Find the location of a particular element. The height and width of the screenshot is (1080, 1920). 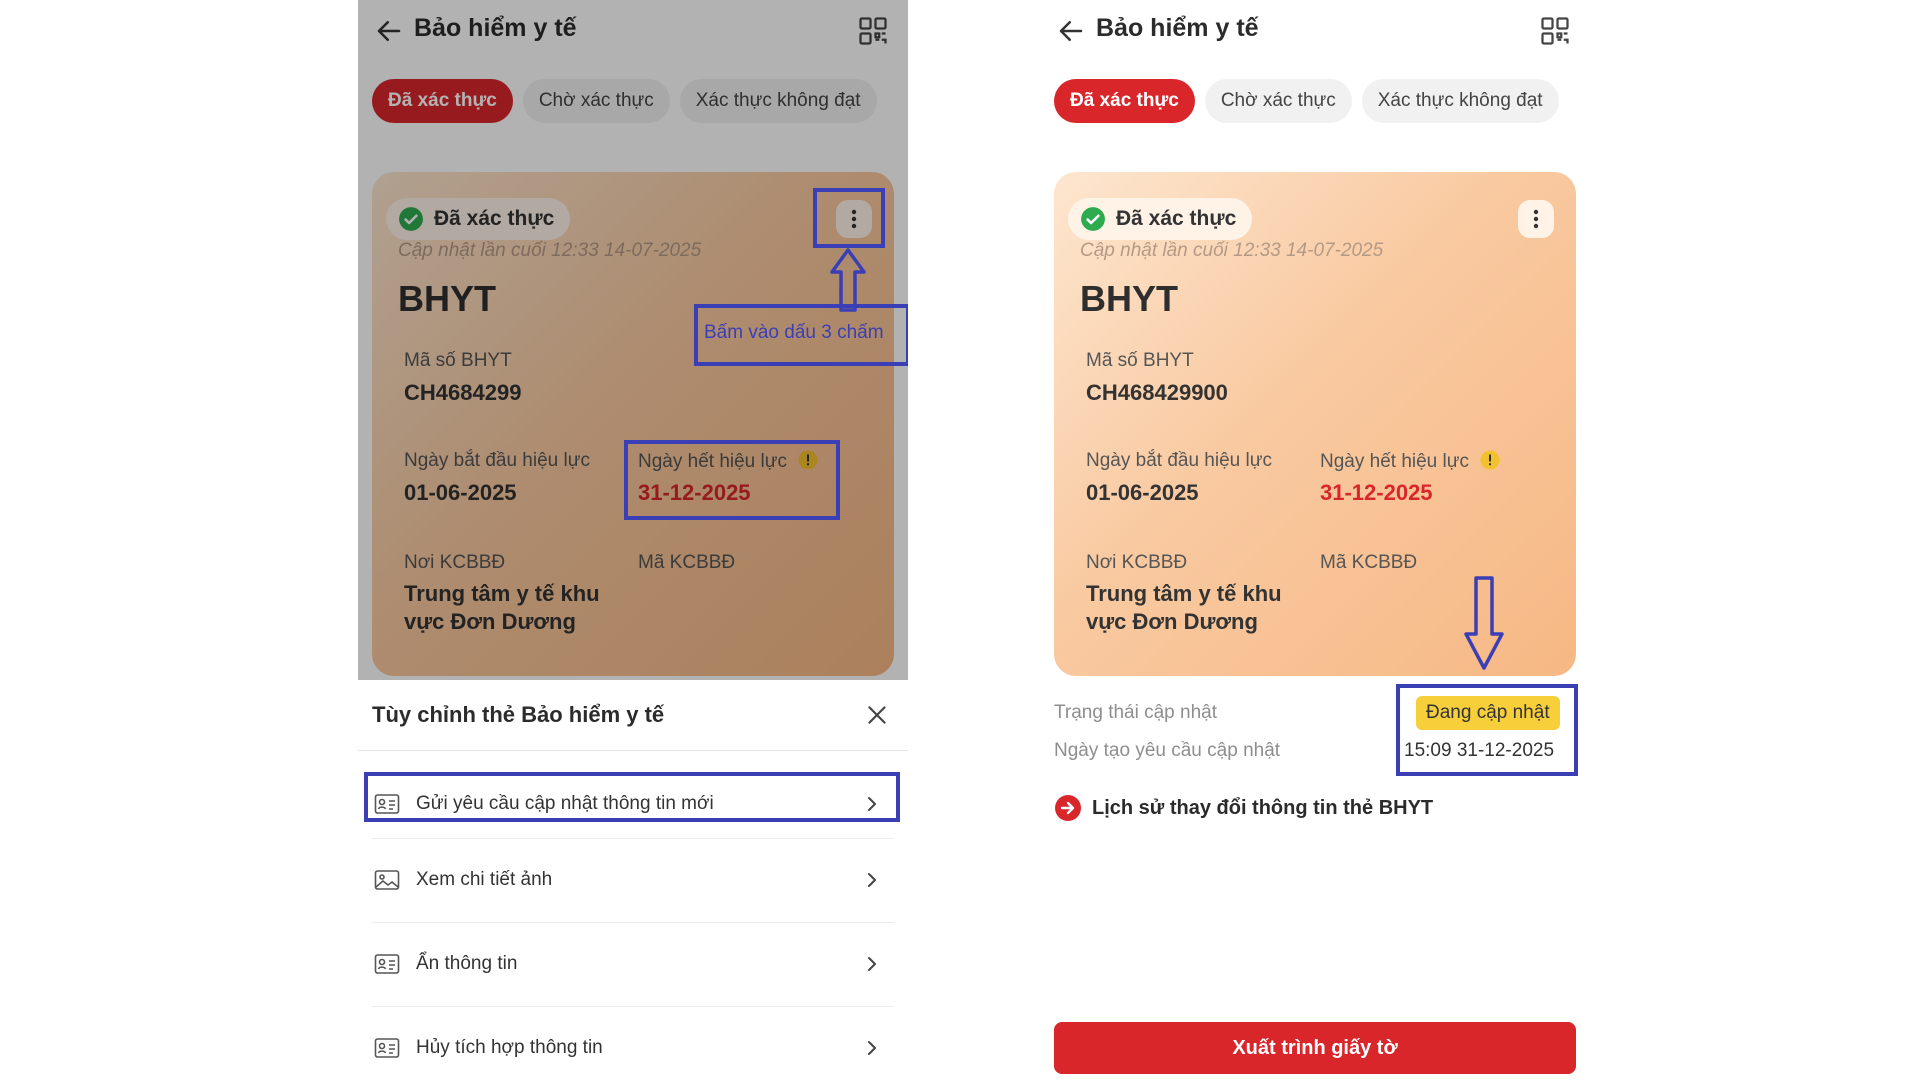

menu-item-cancel-integration: Hủy tích hợp thông tin is located at coordinates (633, 1048).